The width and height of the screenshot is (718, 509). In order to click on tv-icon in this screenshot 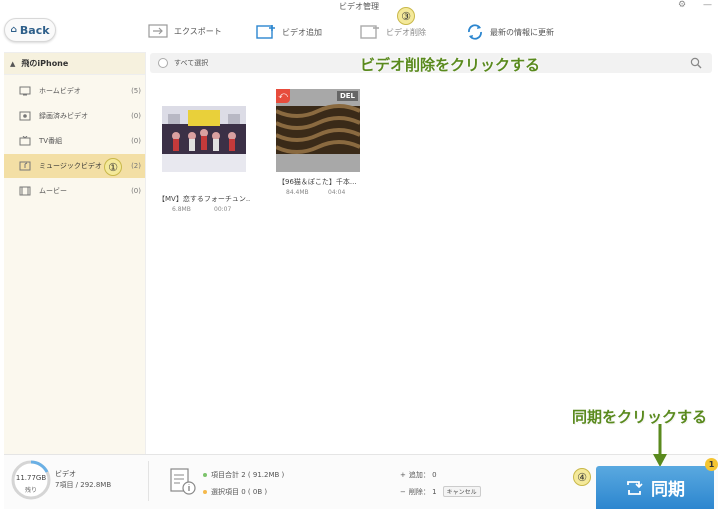, I will do `click(25, 141)`.